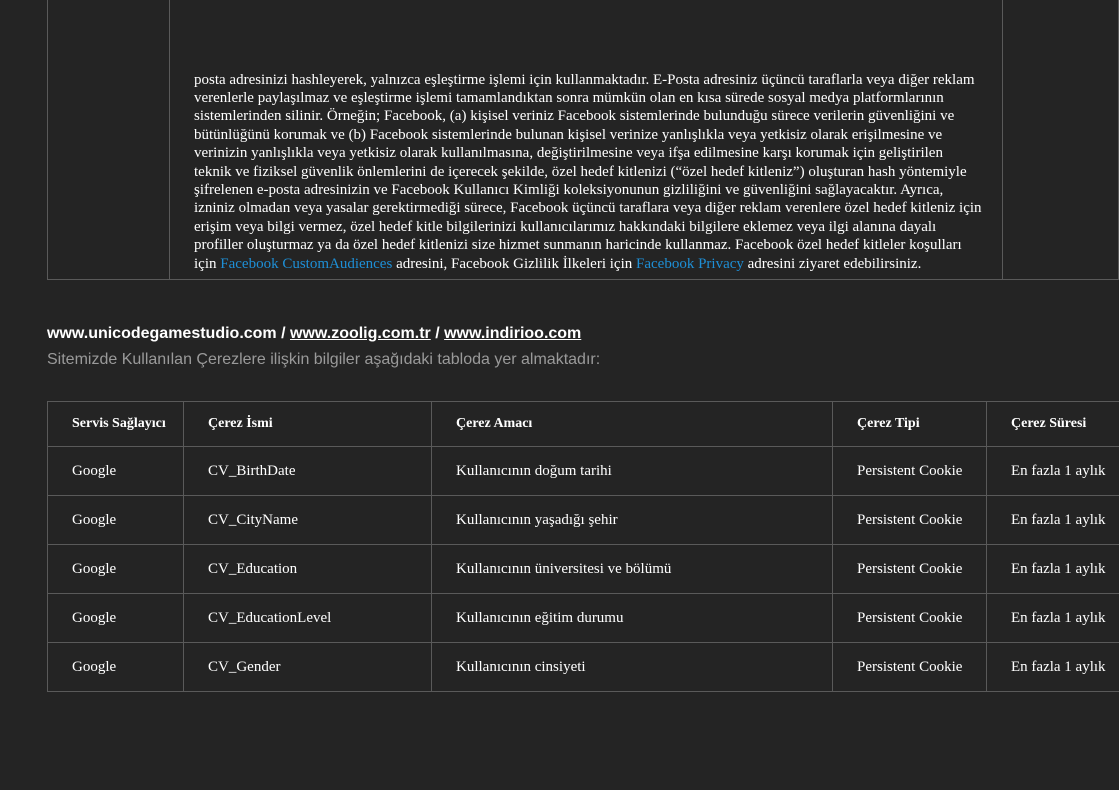 Image resolution: width=1119 pixels, height=790 pixels. Describe the element at coordinates (690, 264) in the screenshot. I see `facebook-privacy-link: Facebook Privacy` at that location.